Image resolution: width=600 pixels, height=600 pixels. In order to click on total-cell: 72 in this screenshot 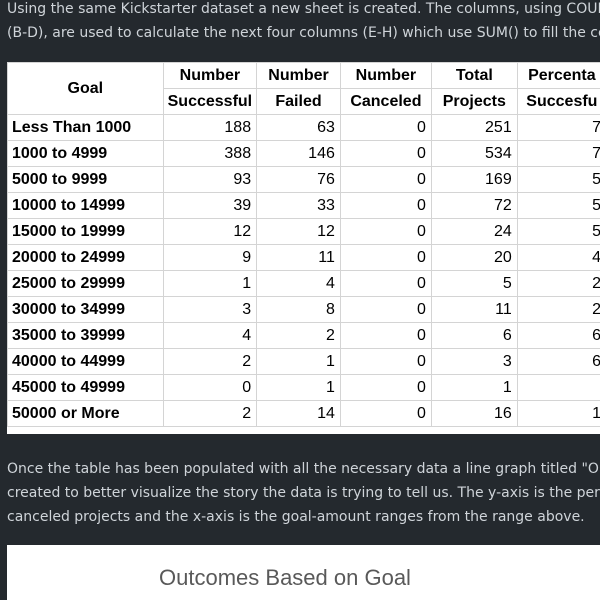, I will do `click(474, 205)`.